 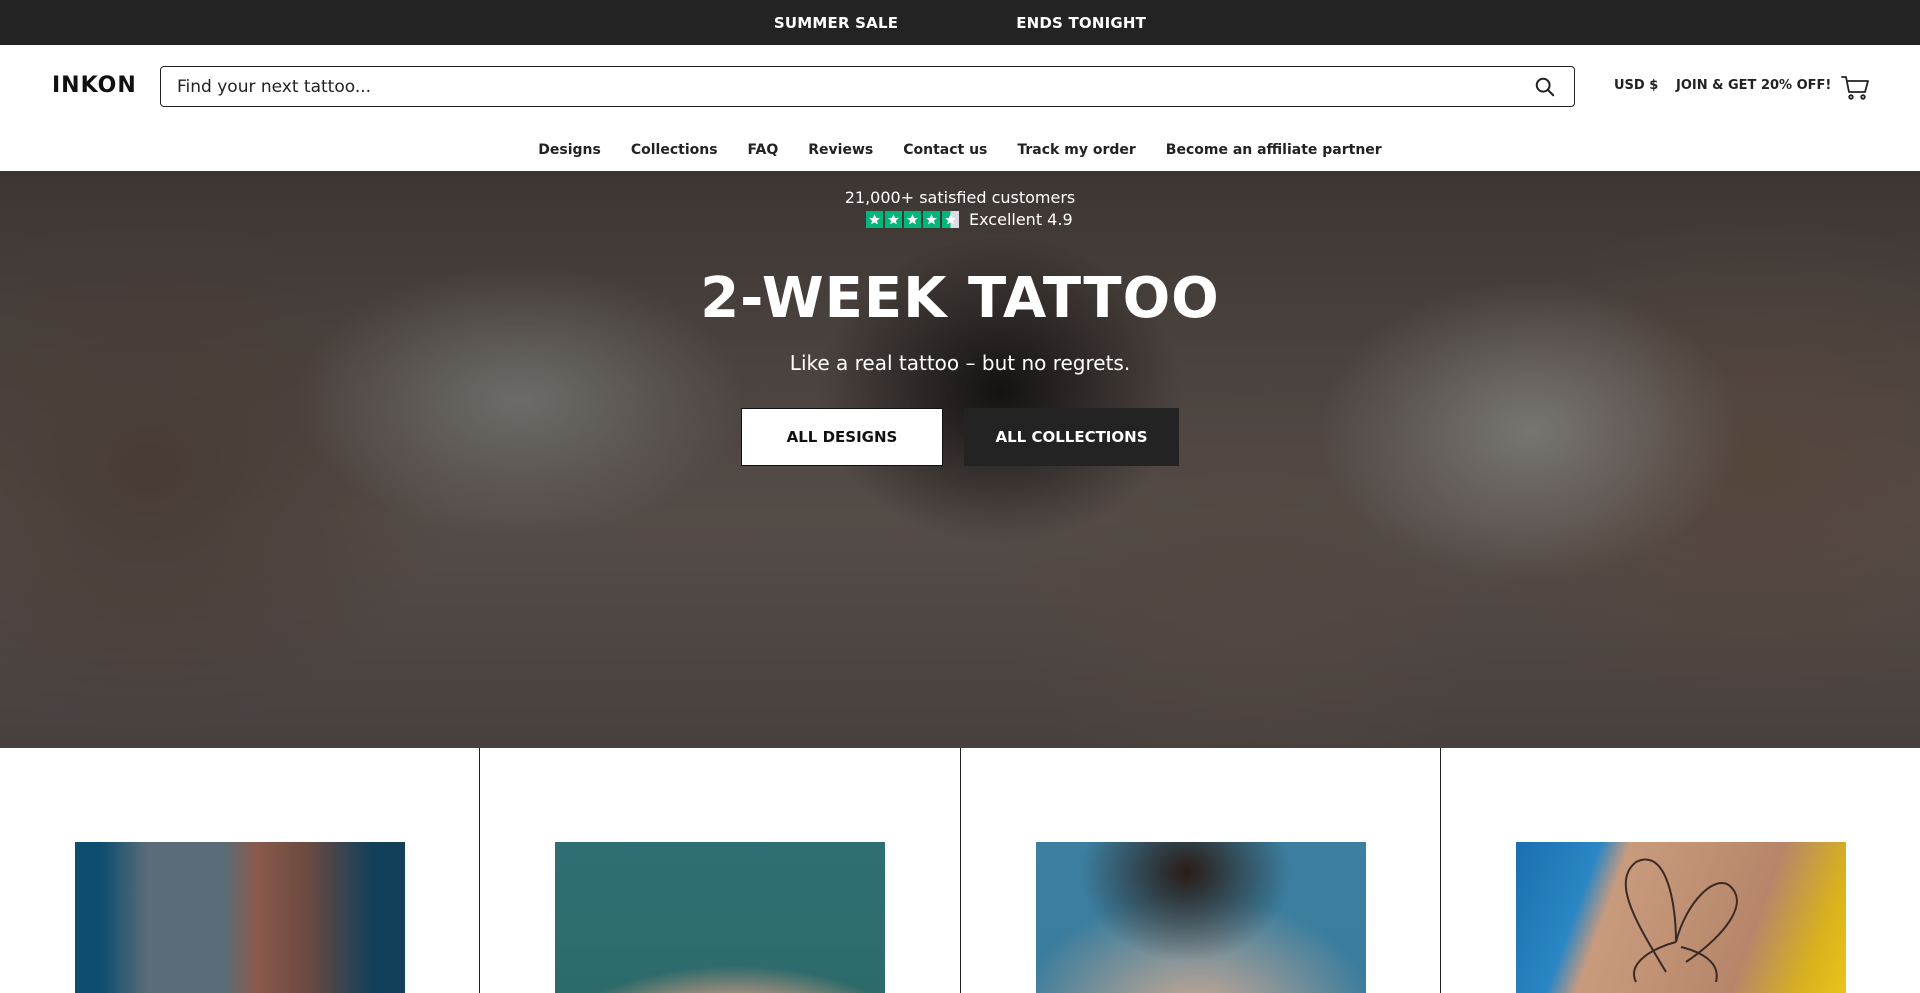 What do you see at coordinates (960, 363) in the screenshot?
I see `hero-subtitle: Like a real tattoo – but no regrets.` at bounding box center [960, 363].